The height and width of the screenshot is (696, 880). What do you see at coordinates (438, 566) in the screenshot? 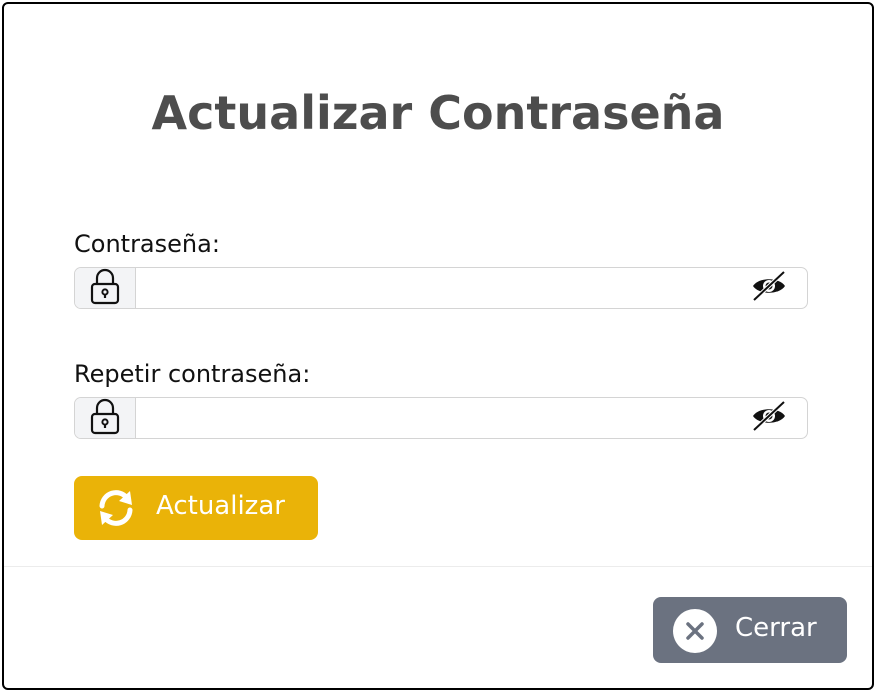
I see `footer-divider` at bounding box center [438, 566].